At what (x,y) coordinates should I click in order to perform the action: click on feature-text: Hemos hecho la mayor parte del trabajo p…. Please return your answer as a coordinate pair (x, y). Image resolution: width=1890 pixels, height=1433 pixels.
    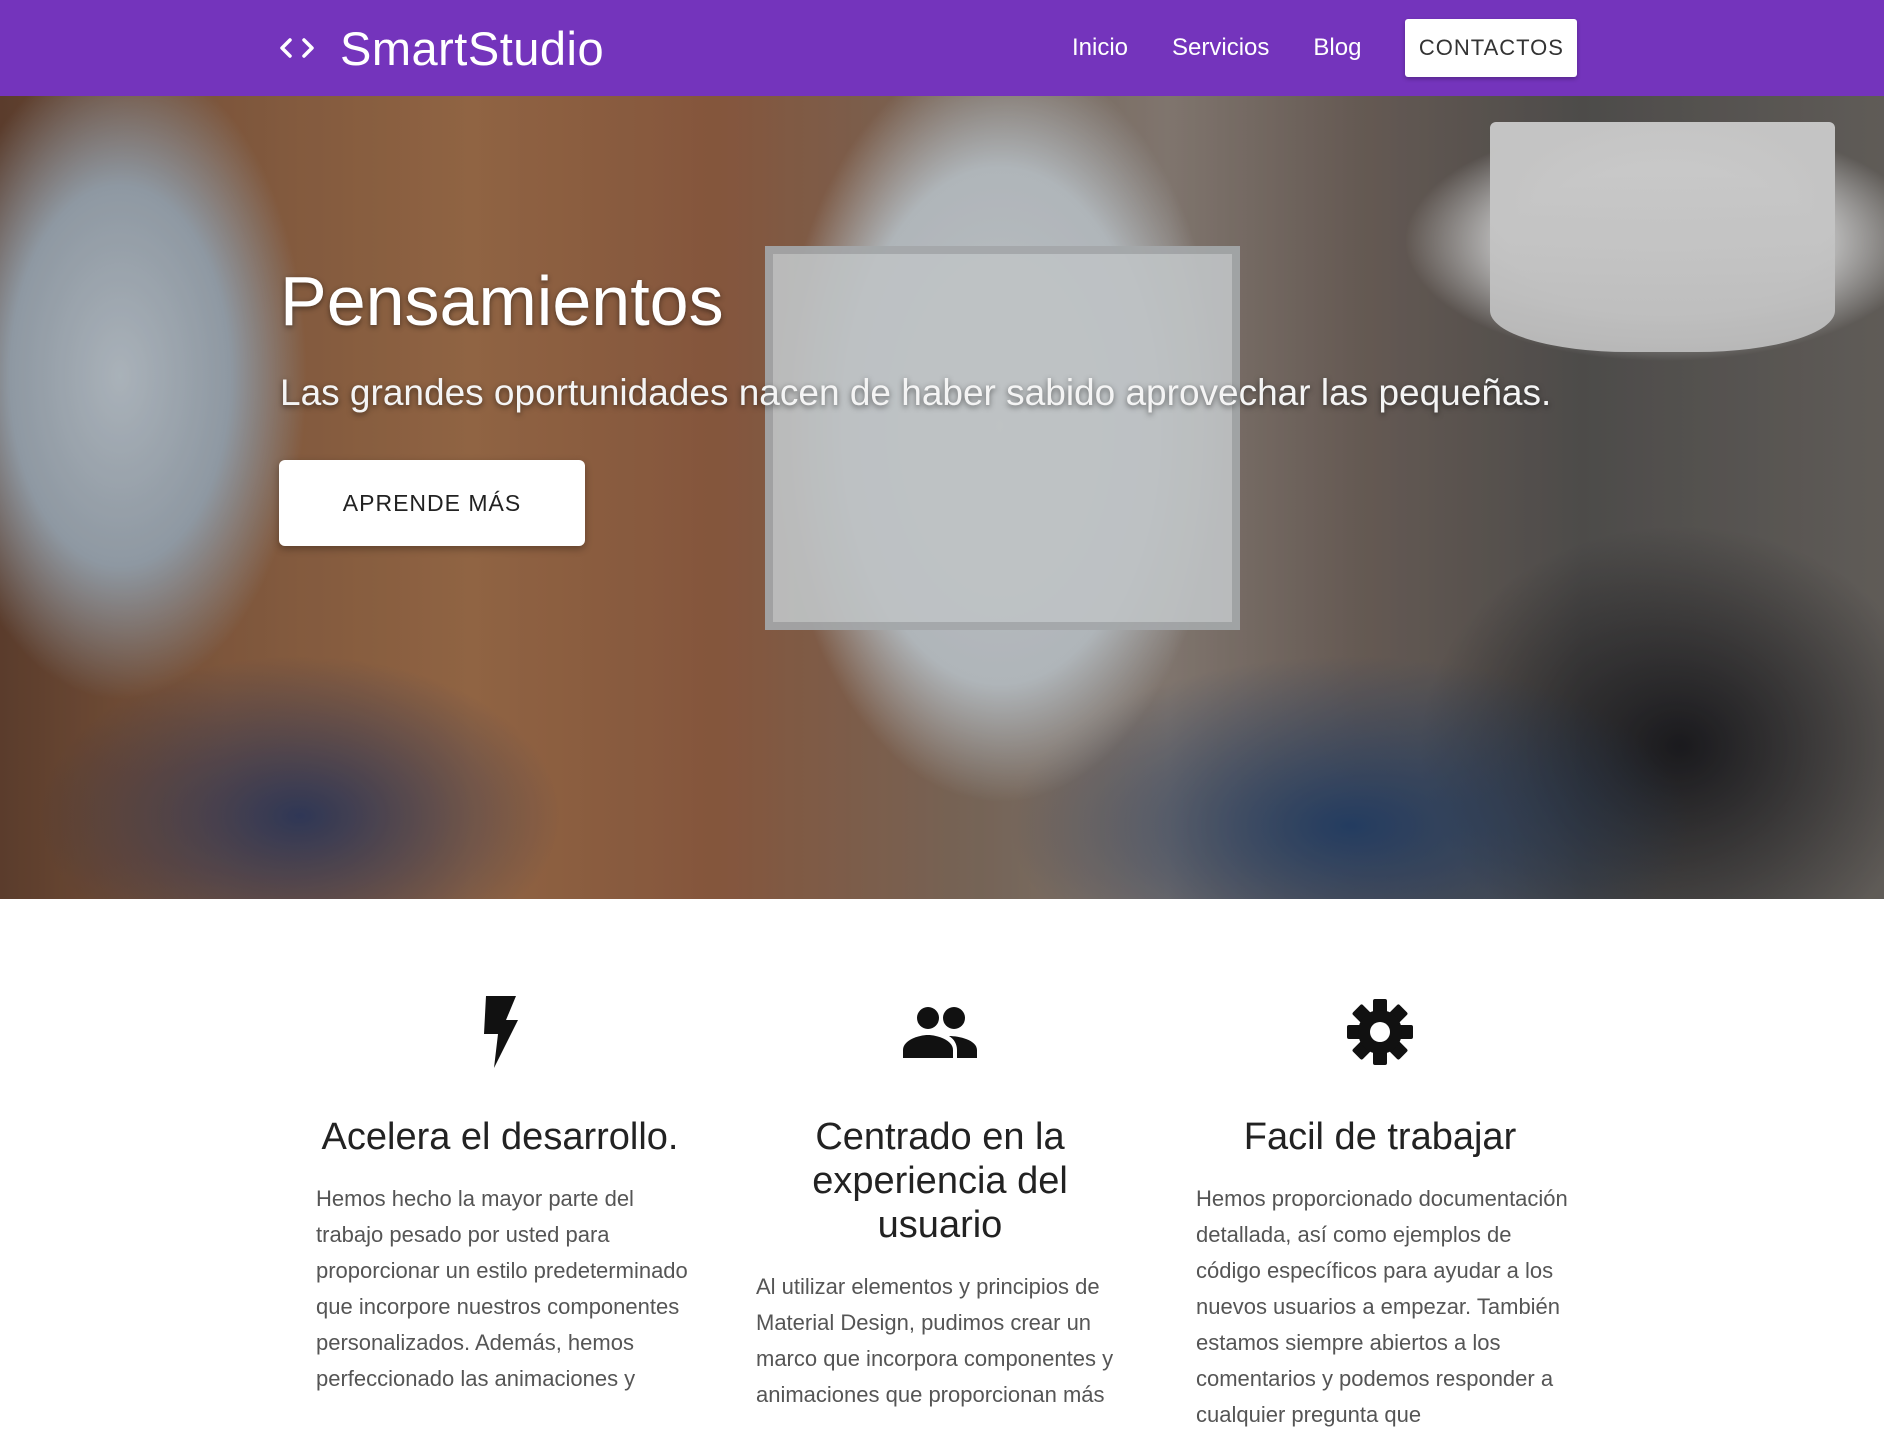
    Looking at the image, I should click on (502, 1288).